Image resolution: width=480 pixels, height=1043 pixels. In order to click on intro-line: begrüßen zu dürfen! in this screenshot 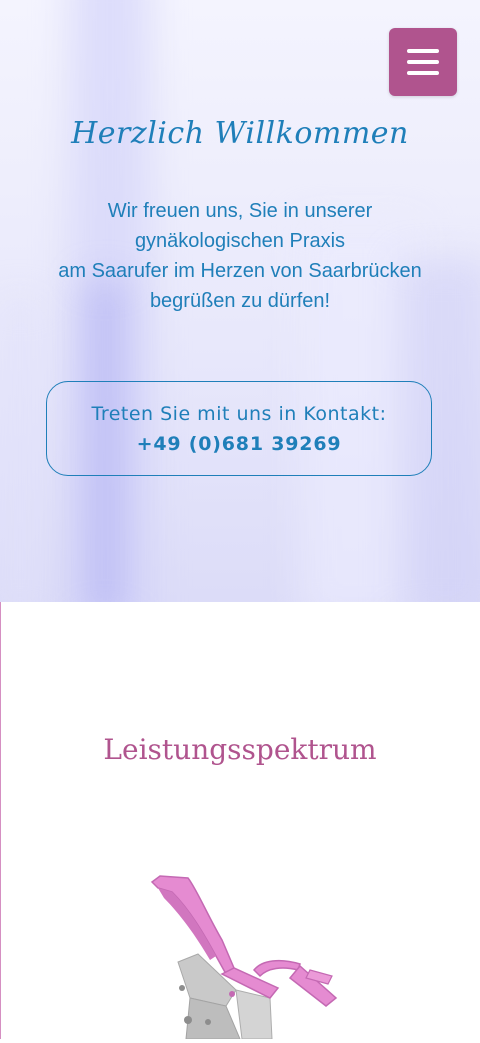, I will do `click(240, 301)`.